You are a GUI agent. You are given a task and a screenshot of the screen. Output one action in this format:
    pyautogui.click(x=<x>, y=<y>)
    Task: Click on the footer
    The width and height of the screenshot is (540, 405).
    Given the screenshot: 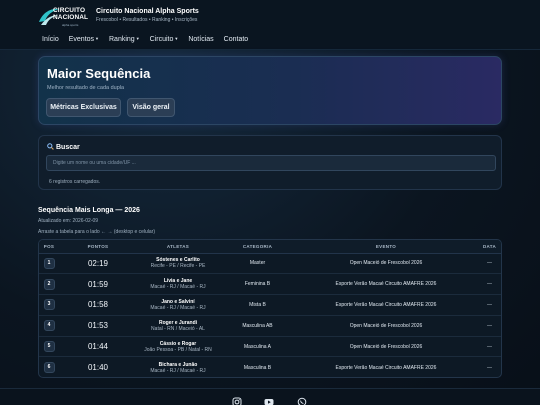 What is the action you would take?
    pyautogui.click(x=270, y=396)
    